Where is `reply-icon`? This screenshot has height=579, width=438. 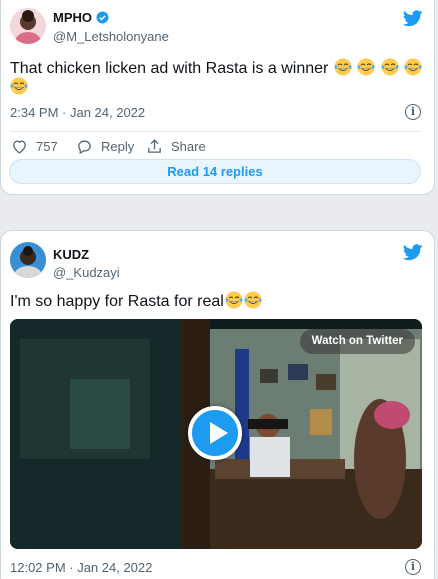 reply-icon is located at coordinates (84, 147).